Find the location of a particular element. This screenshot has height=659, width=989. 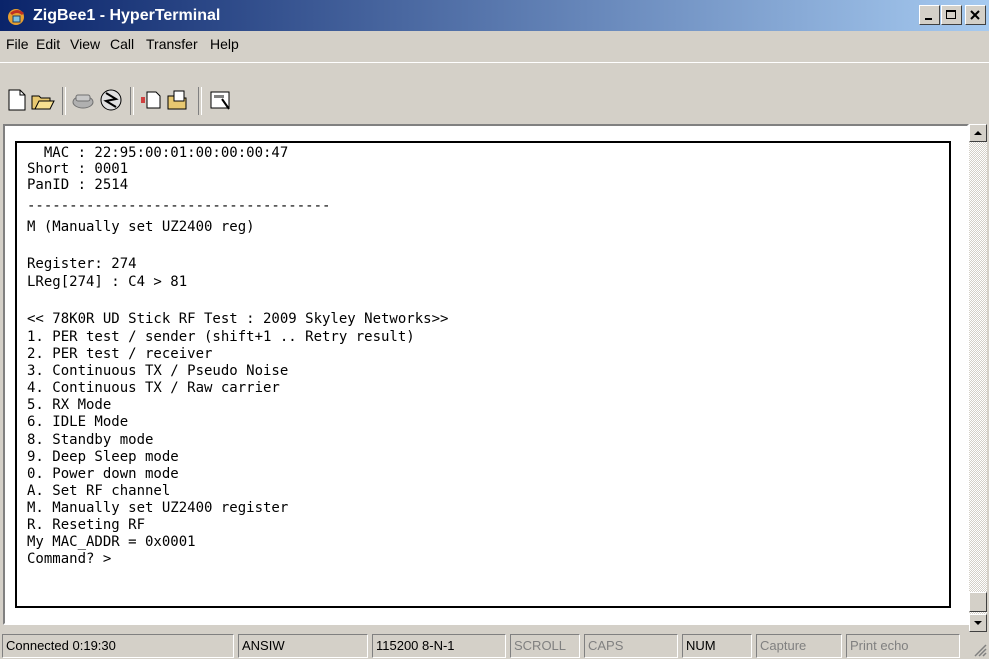

menu-transfer: Transfer is located at coordinates (172, 44).